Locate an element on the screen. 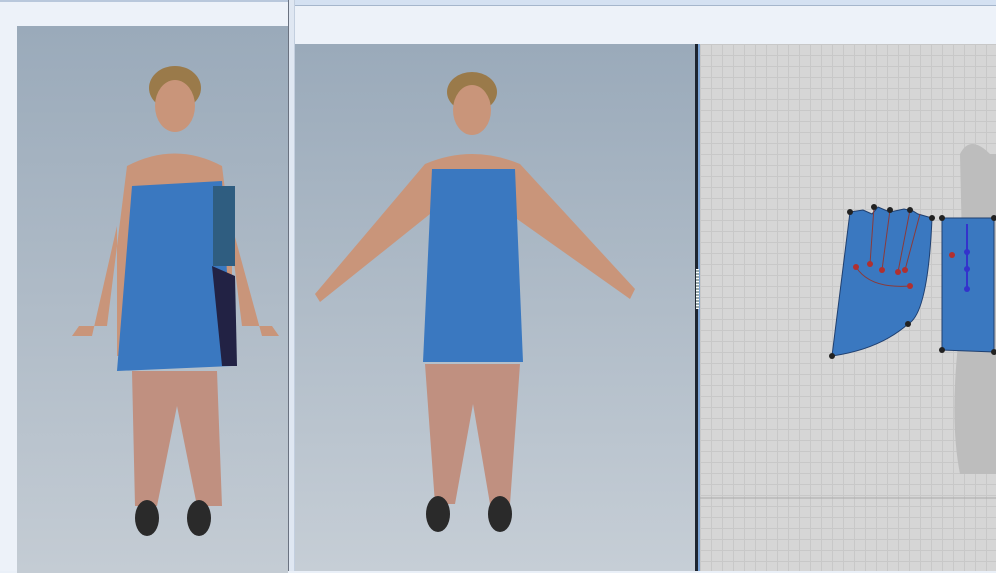  pattern-piece-front is located at coordinates (882, 281).